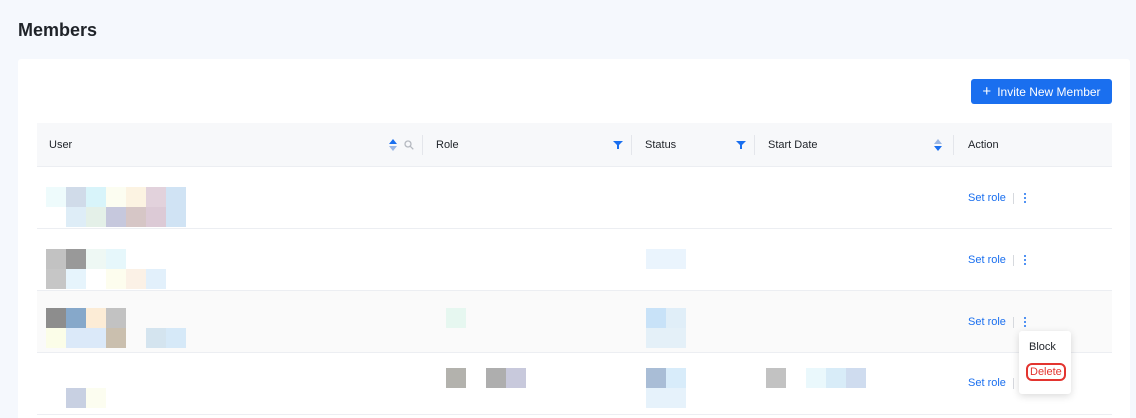  I want to click on menu-item-block: Block, so click(1042, 347).